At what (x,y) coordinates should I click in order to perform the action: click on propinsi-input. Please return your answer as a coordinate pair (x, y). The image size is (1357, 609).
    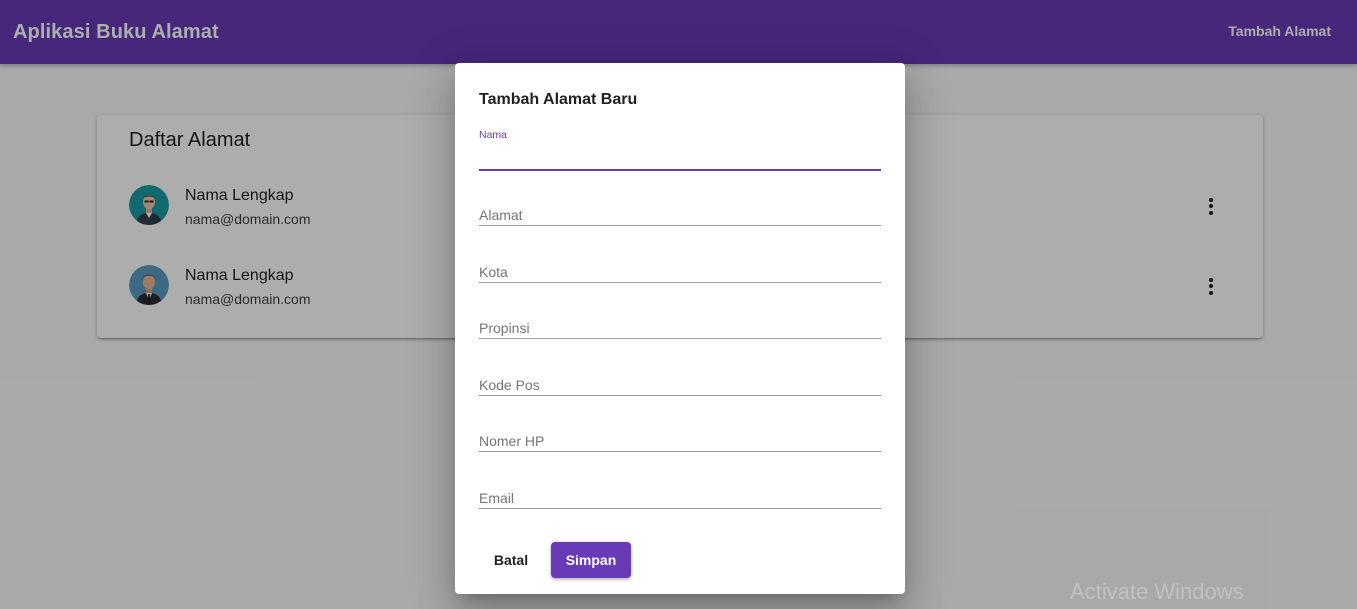
    Looking at the image, I should click on (680, 328).